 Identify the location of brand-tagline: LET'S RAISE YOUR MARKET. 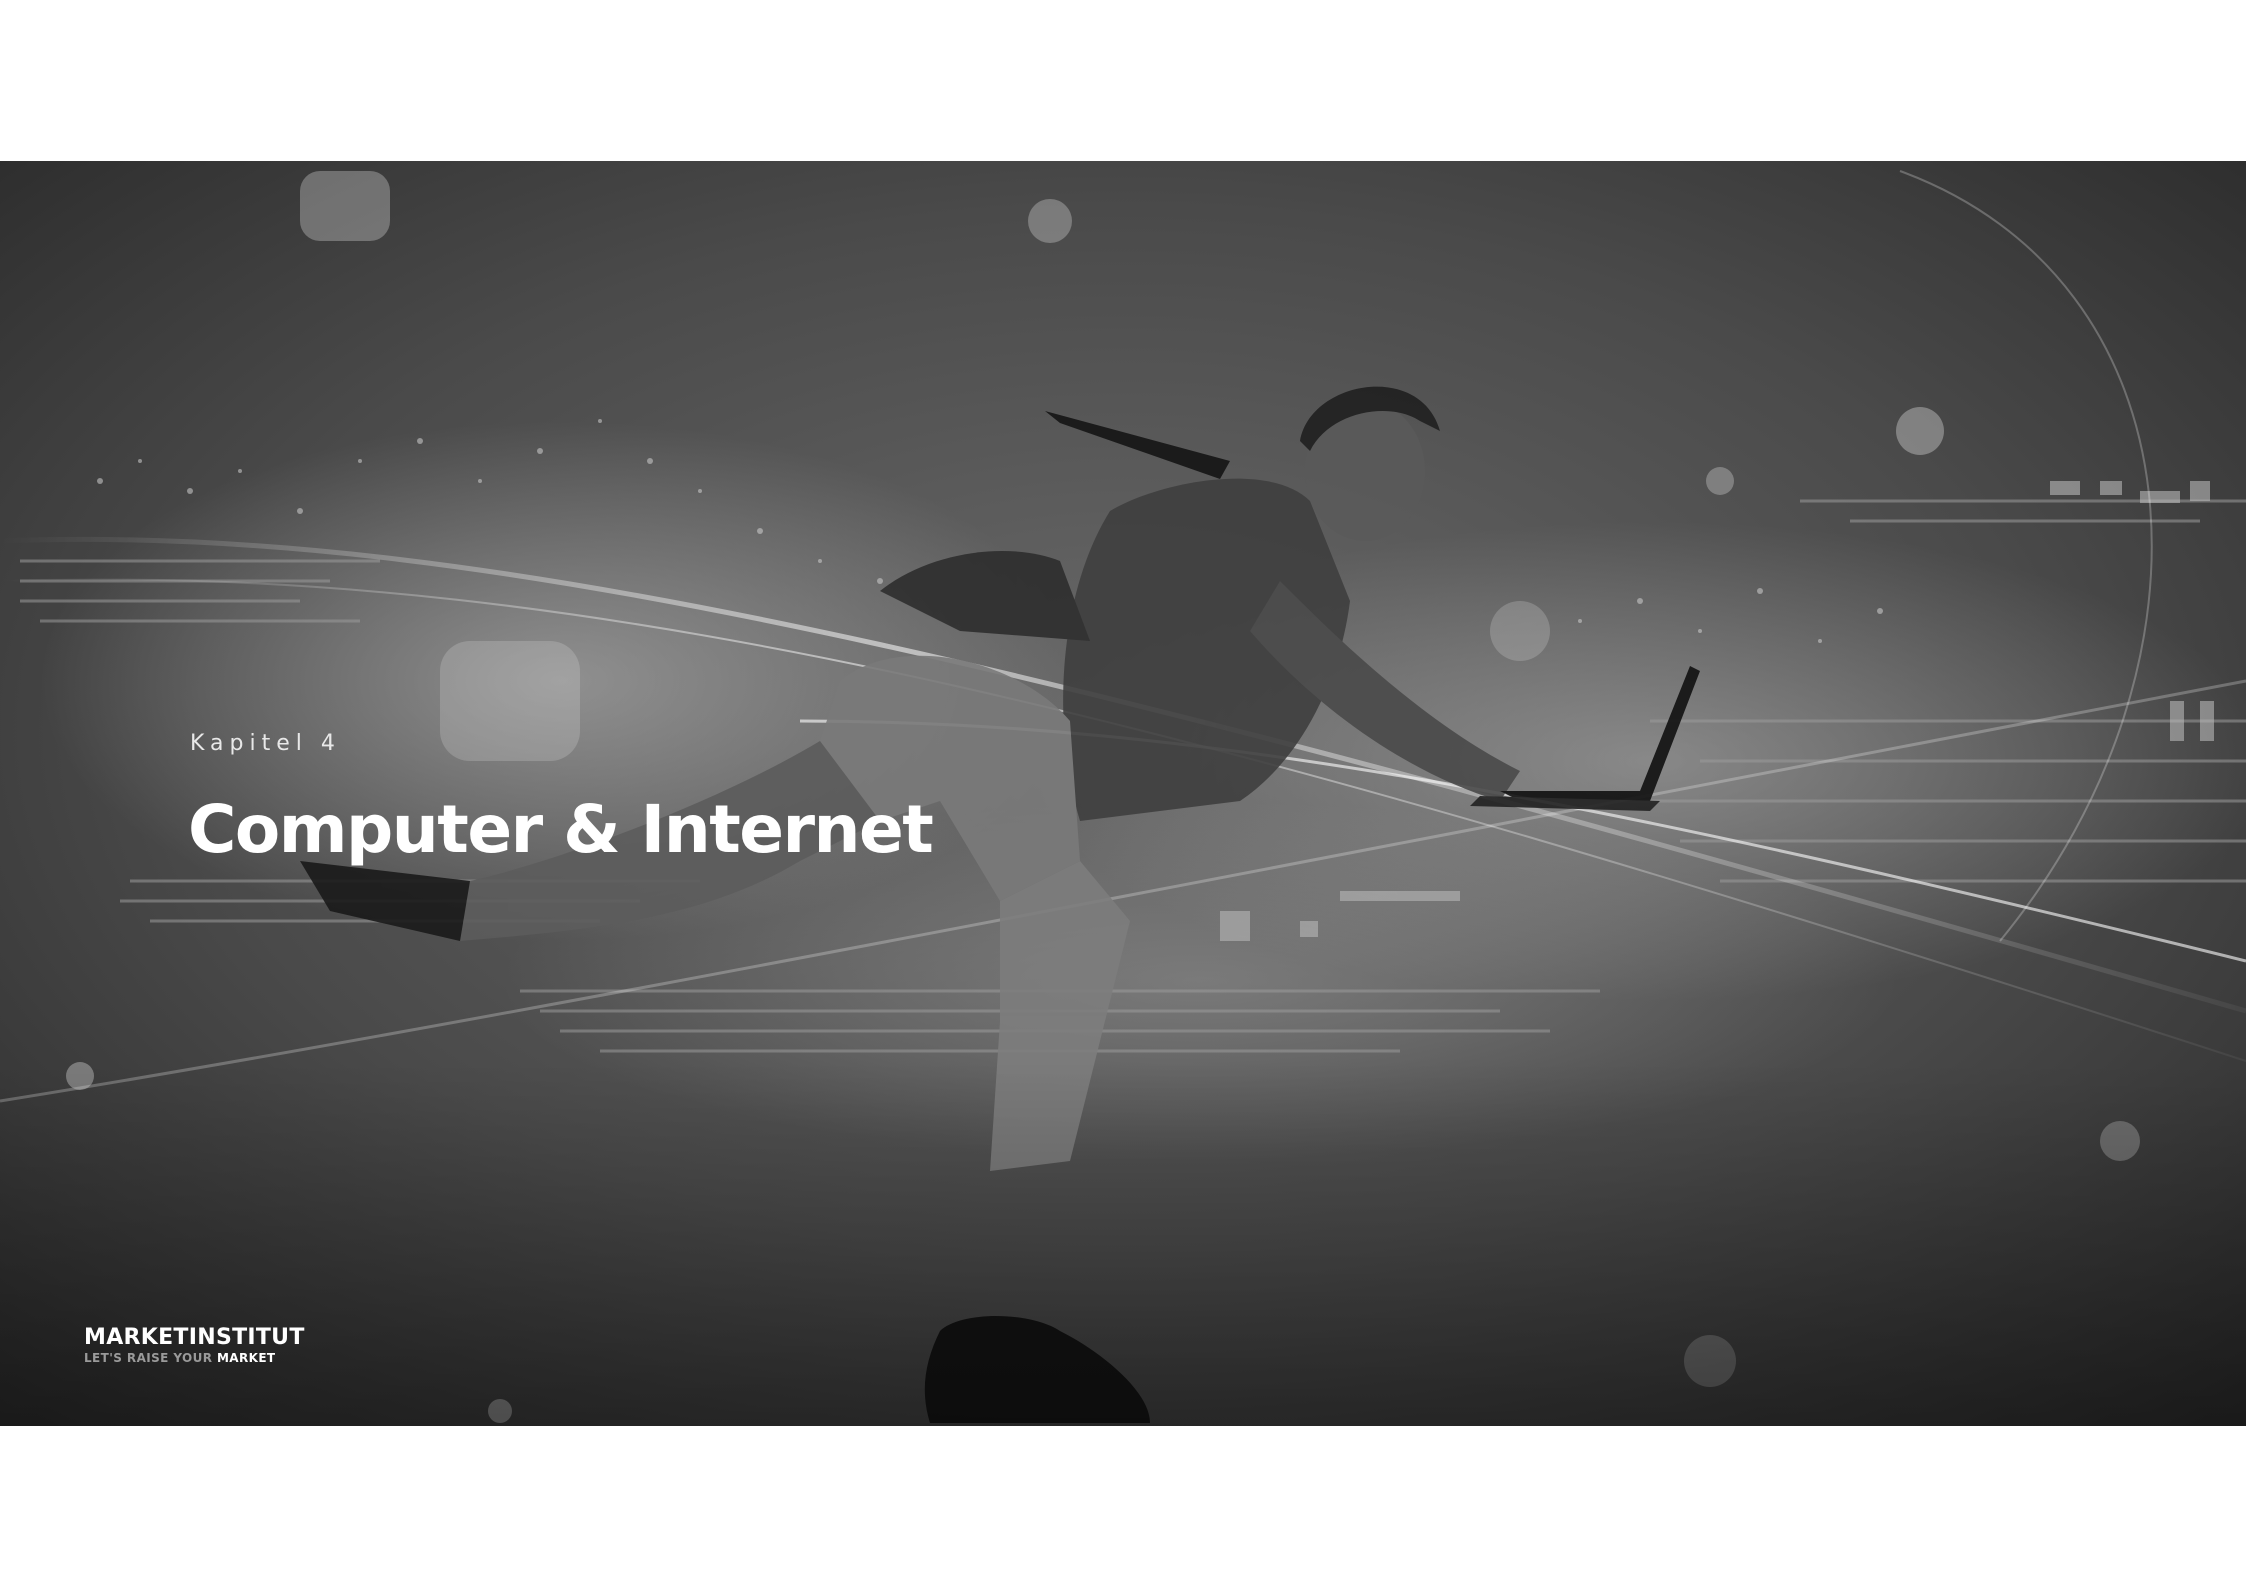
(194, 1358).